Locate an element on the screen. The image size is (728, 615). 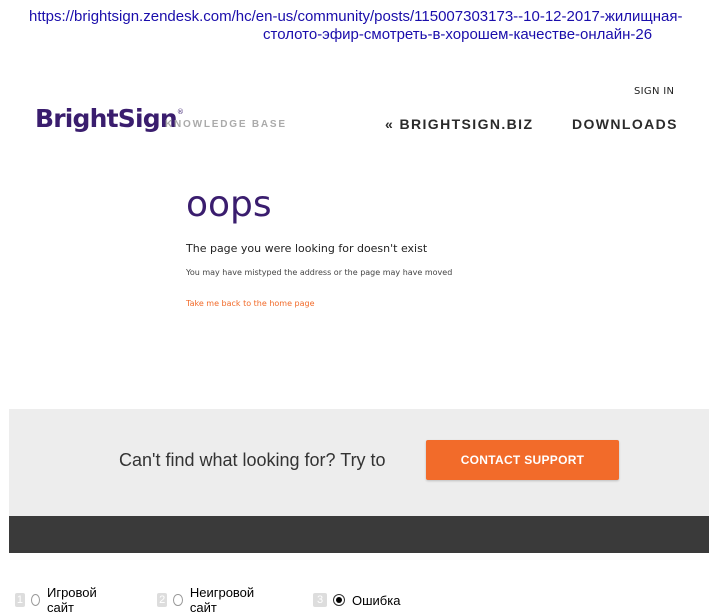
option-error: 3 Ошибка is located at coordinates (356, 600).